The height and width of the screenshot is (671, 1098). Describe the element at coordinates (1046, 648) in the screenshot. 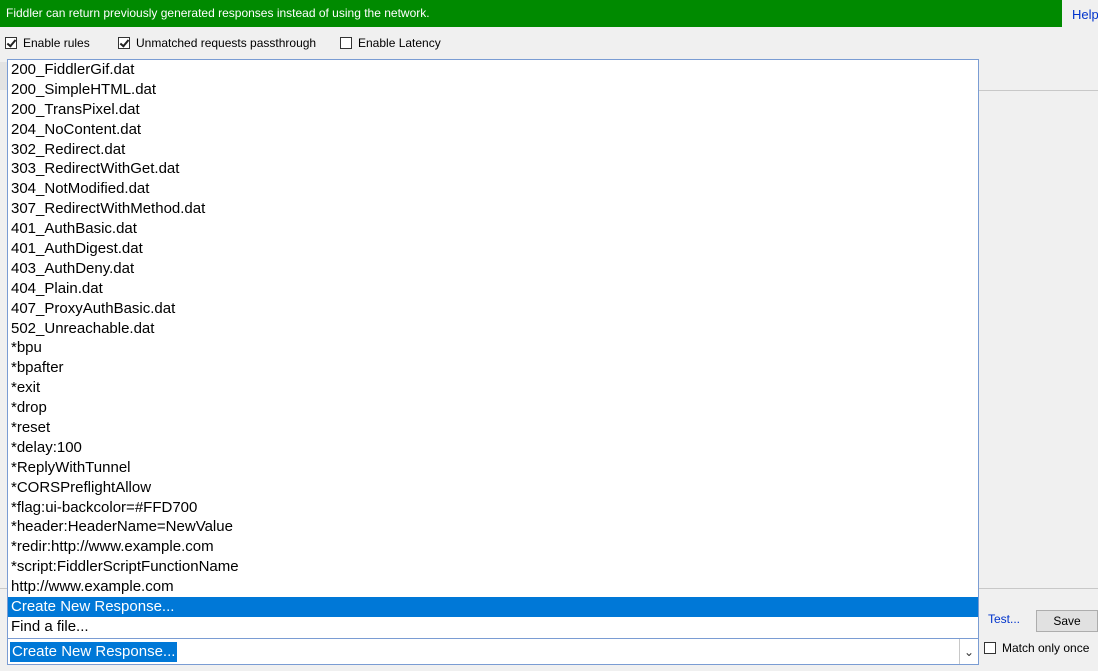

I see `match-only-once-label: Match only once` at that location.